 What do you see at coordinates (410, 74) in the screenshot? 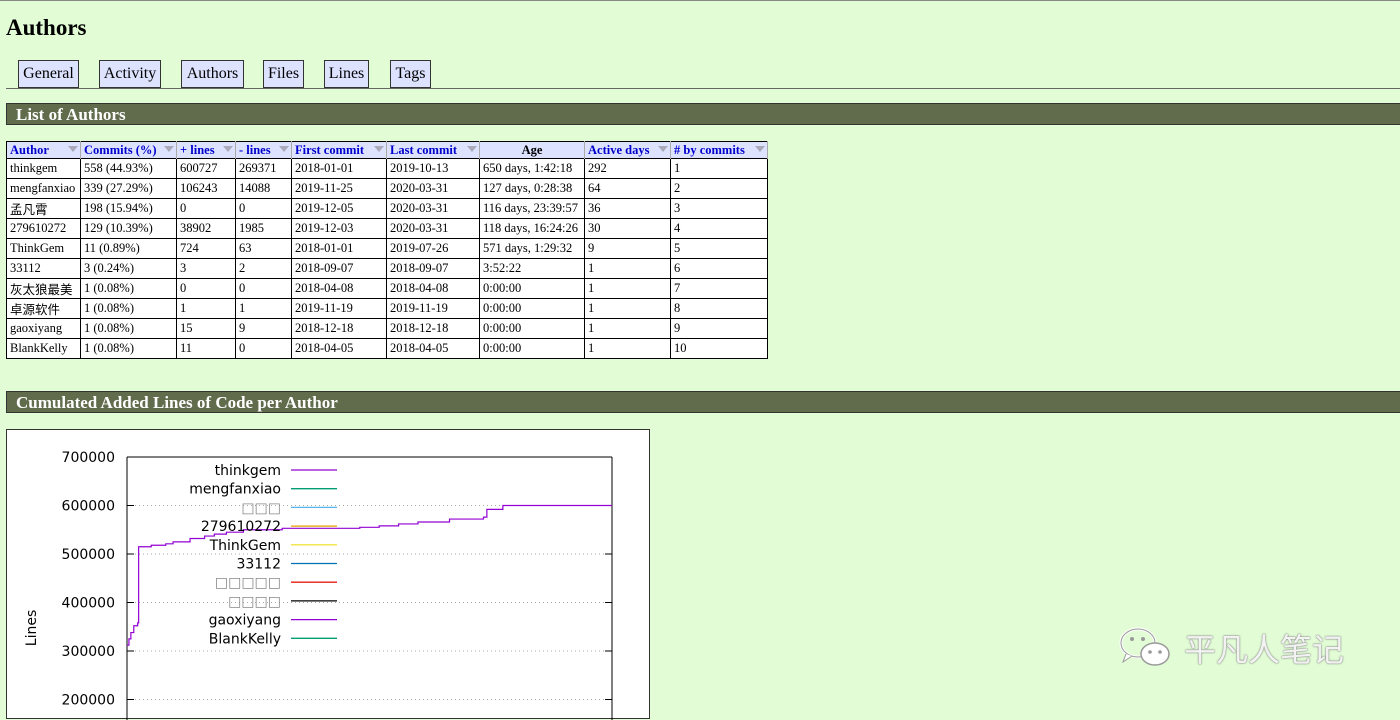
I see `nav-tab-tags: Tags` at bounding box center [410, 74].